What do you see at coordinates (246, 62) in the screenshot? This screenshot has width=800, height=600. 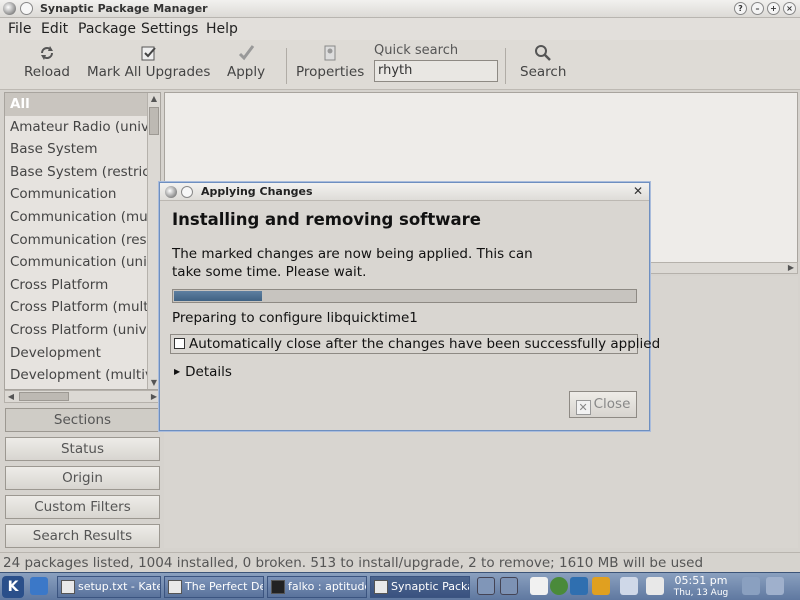 I see `apply-button: Apply` at bounding box center [246, 62].